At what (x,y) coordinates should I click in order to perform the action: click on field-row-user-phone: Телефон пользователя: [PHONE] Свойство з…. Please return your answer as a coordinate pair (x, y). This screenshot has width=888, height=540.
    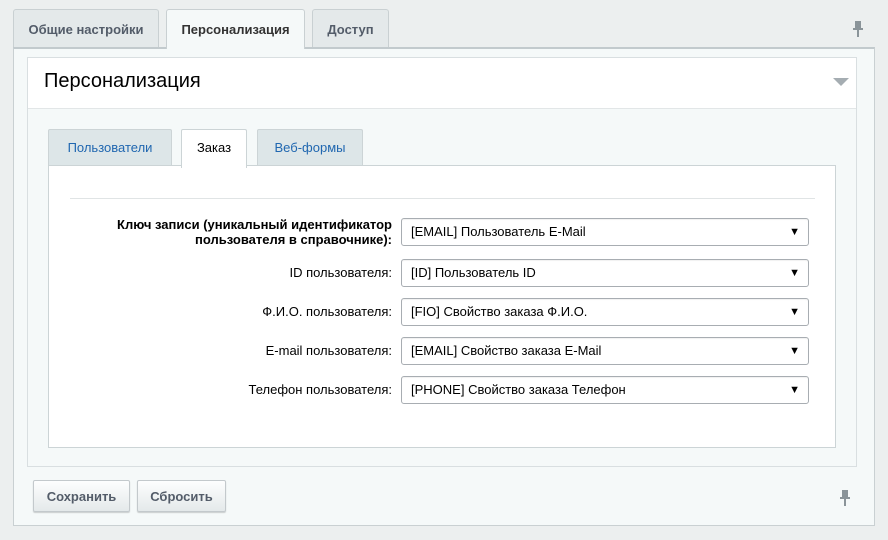
    Looking at the image, I should click on (442, 390).